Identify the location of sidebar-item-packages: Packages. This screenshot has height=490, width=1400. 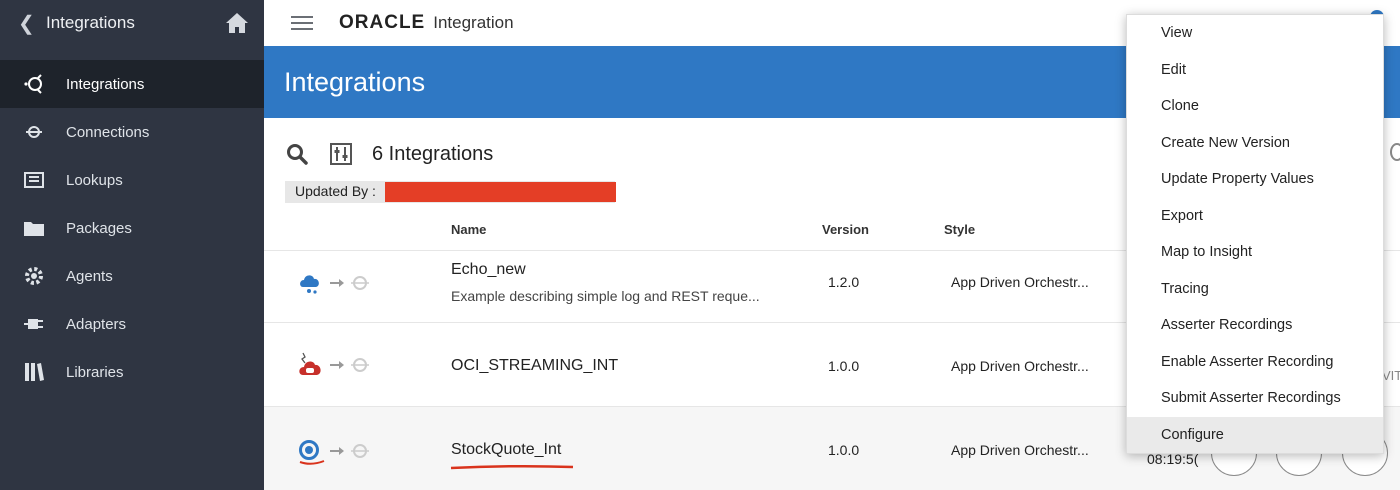
(132, 228).